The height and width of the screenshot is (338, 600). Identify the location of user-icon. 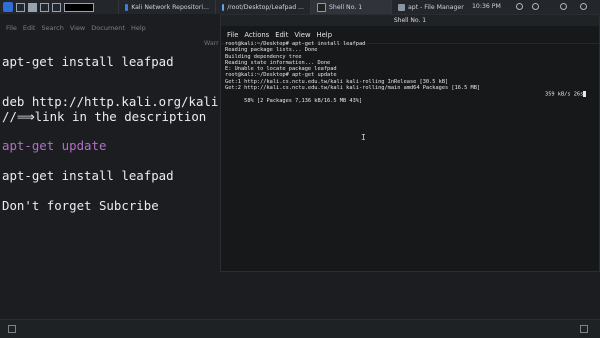
(583, 6).